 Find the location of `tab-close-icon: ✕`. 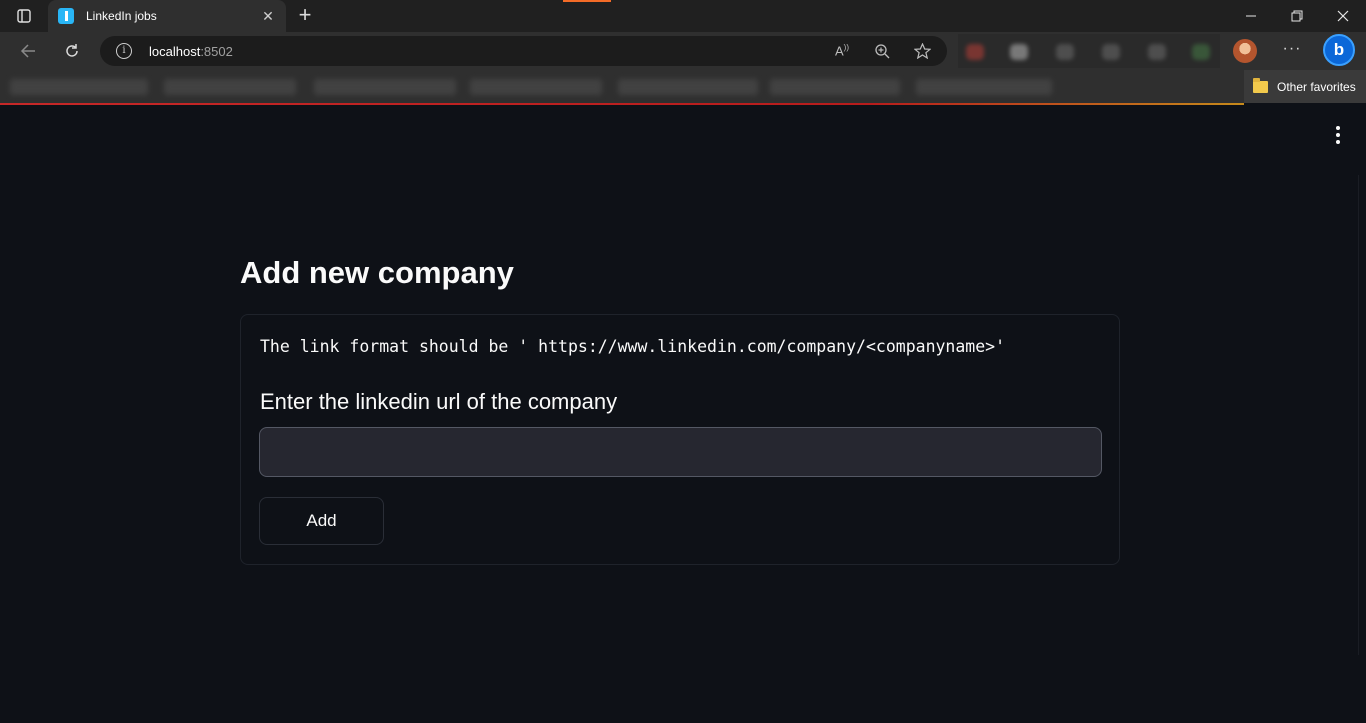

tab-close-icon: ✕ is located at coordinates (268, 16).